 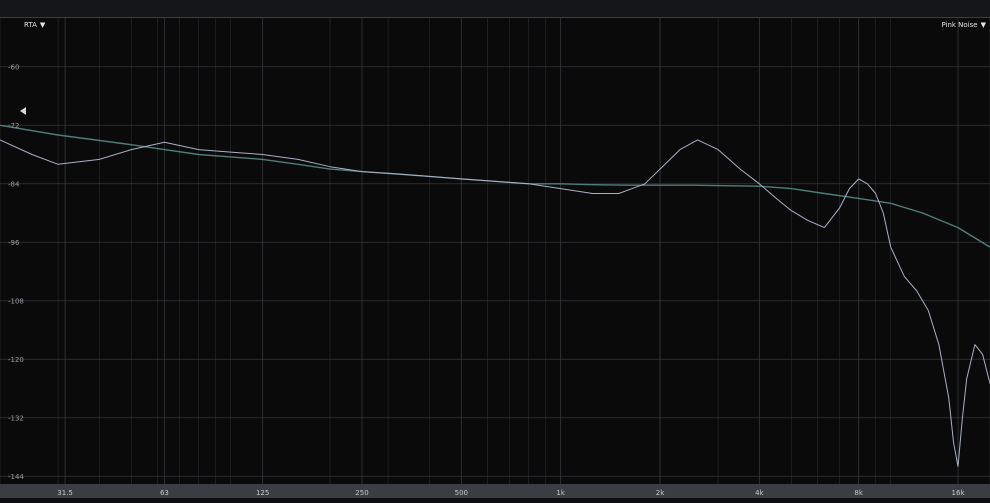 What do you see at coordinates (65, 493) in the screenshot?
I see `x-tick-label: 31.5` at bounding box center [65, 493].